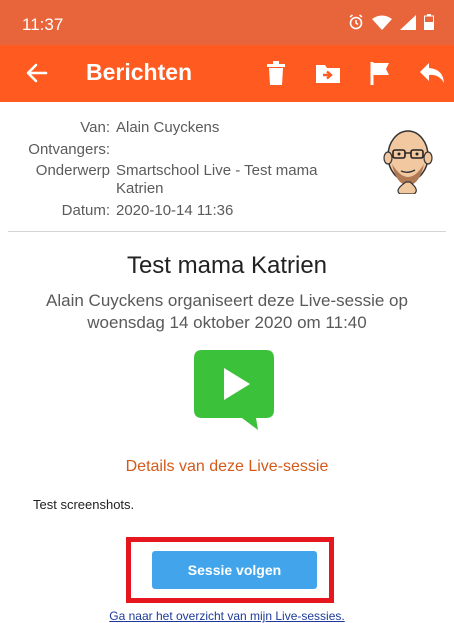 Image resolution: width=454 pixels, height=623 pixels. What do you see at coordinates (328, 73) in the screenshot?
I see `move-to-folder-icon` at bounding box center [328, 73].